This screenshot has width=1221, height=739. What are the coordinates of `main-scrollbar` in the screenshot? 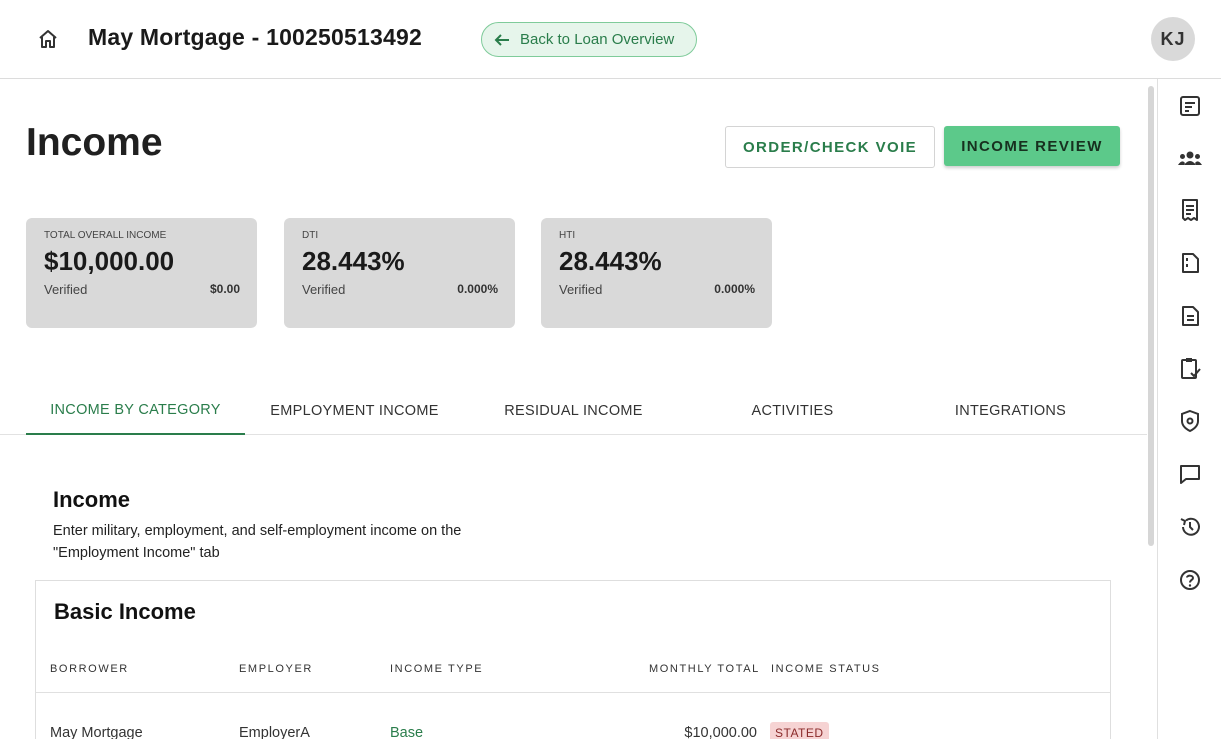 It's located at (1151, 316).